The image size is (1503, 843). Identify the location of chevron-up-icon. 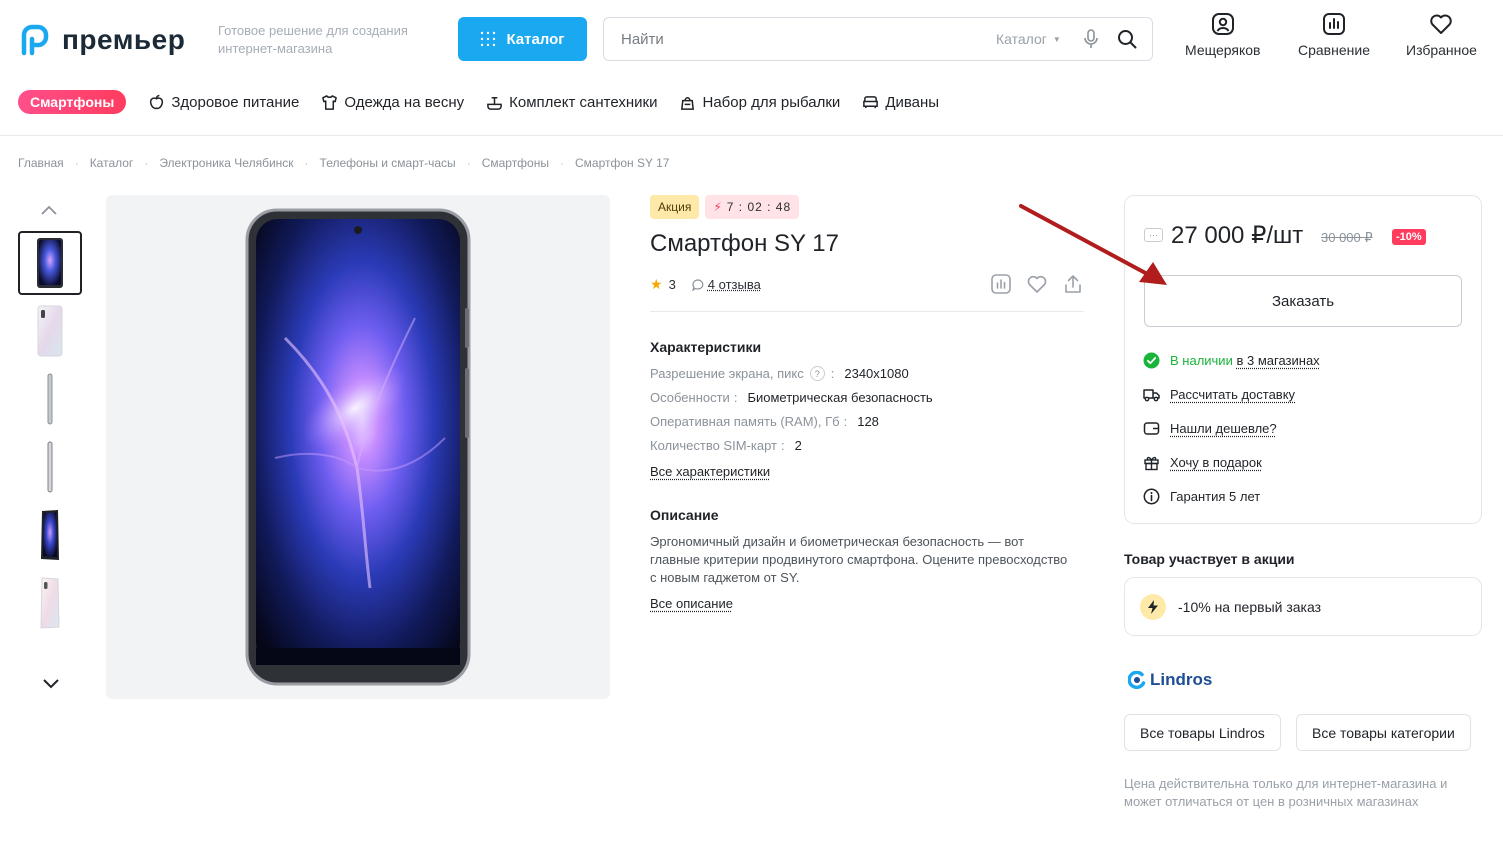
(49, 210).